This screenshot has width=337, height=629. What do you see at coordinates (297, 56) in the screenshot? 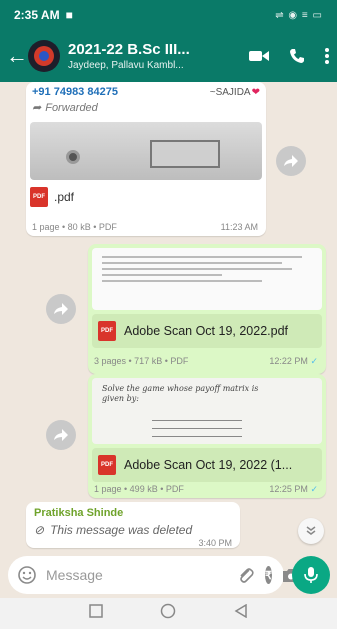
I see `voice-call-icon` at bounding box center [297, 56].